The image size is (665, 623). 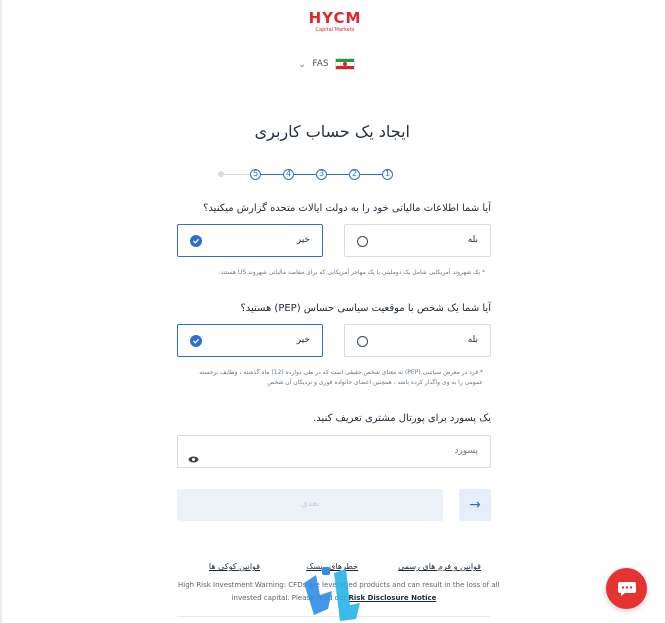 I want to click on chat-bubble-icon, so click(x=626, y=588).